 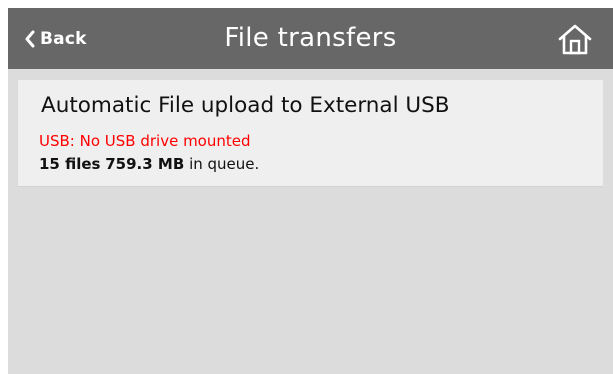 I want to click on queue-summary: 15 files 759.3 MB in queue., so click(x=149, y=164).